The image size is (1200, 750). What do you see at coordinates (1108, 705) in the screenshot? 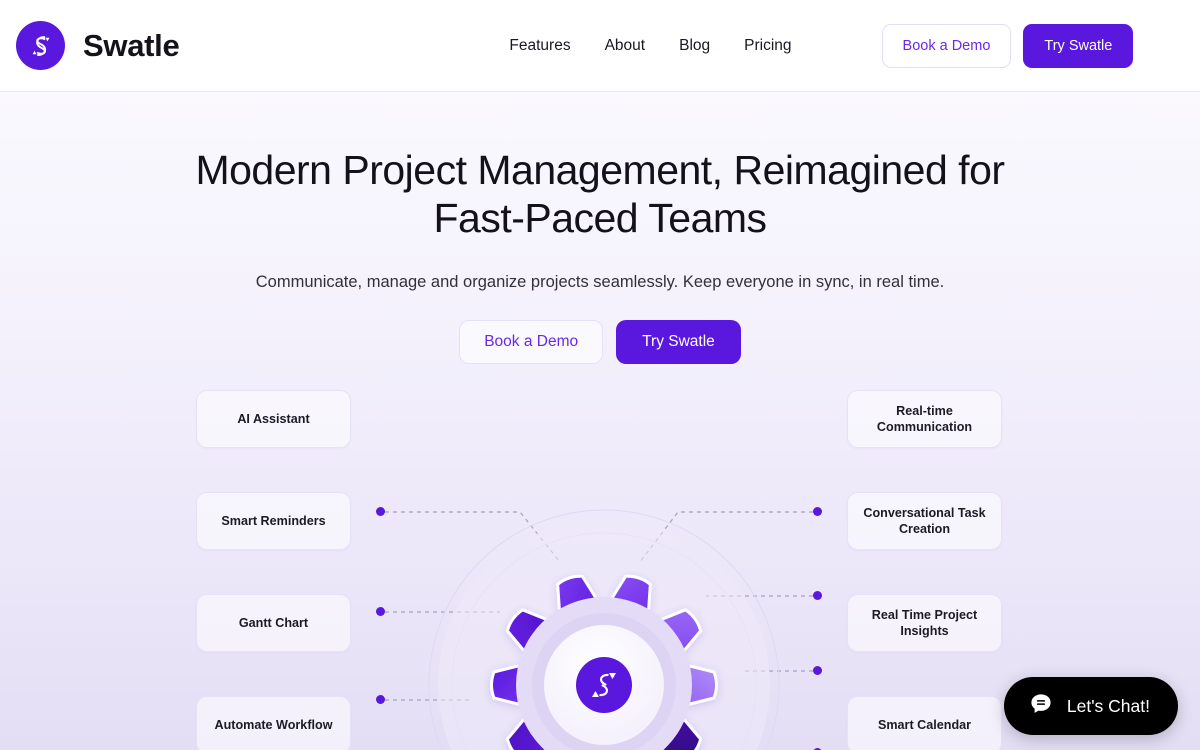
I see `chat-widget-label: Let's Chat!` at bounding box center [1108, 705].